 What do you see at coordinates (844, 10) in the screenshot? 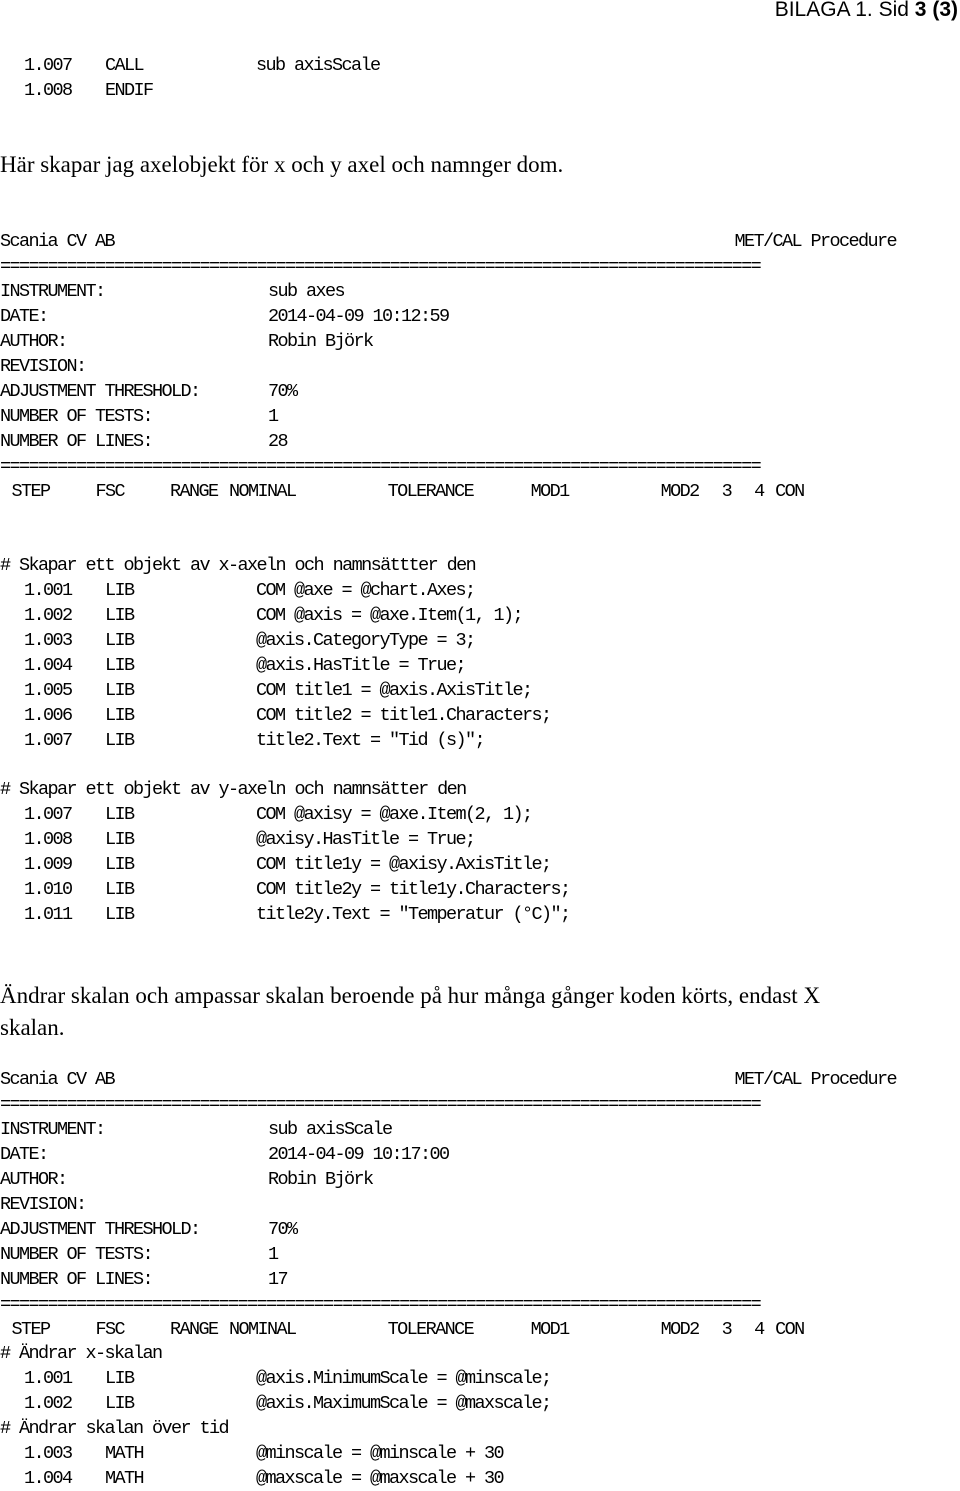
I see `page-header-prefix: BILAGA 1. Sid` at bounding box center [844, 10].